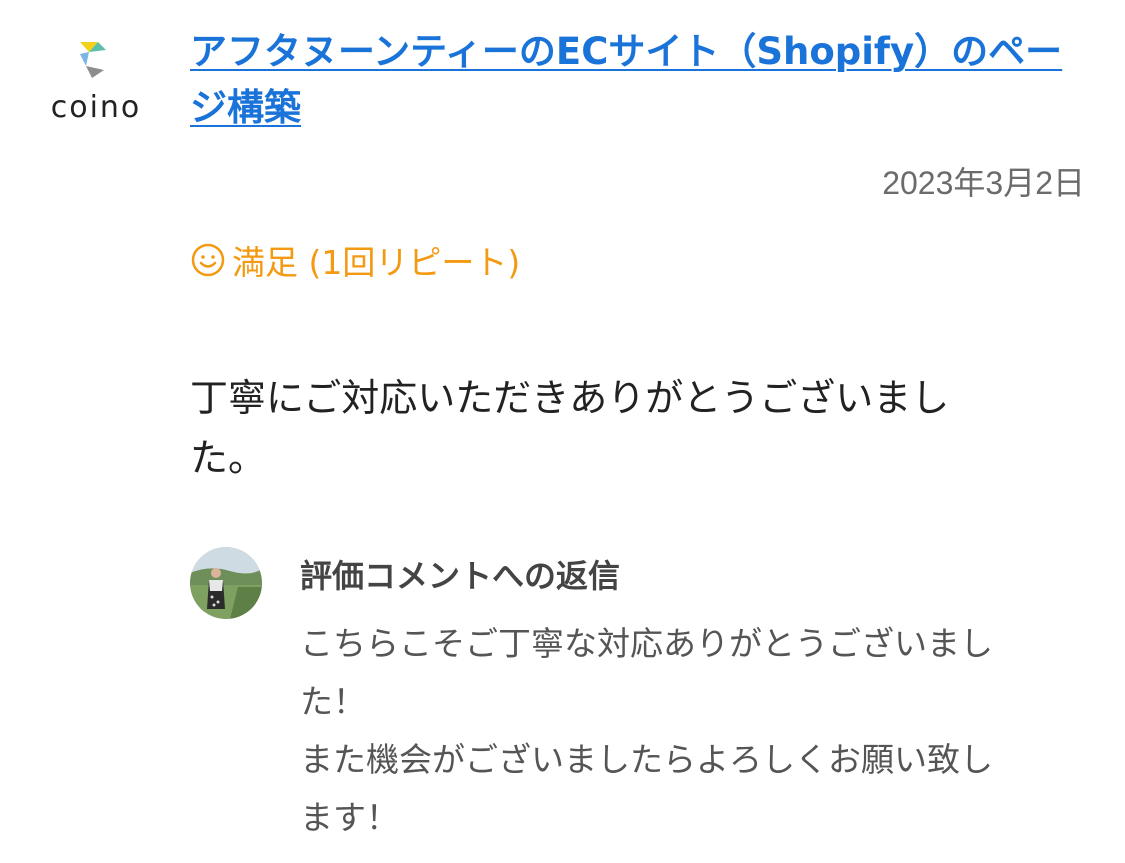 Image resolution: width=1125 pixels, height=863 pixels. What do you see at coordinates (228, 458) in the screenshot?
I see `comment-line: た。` at bounding box center [228, 458].